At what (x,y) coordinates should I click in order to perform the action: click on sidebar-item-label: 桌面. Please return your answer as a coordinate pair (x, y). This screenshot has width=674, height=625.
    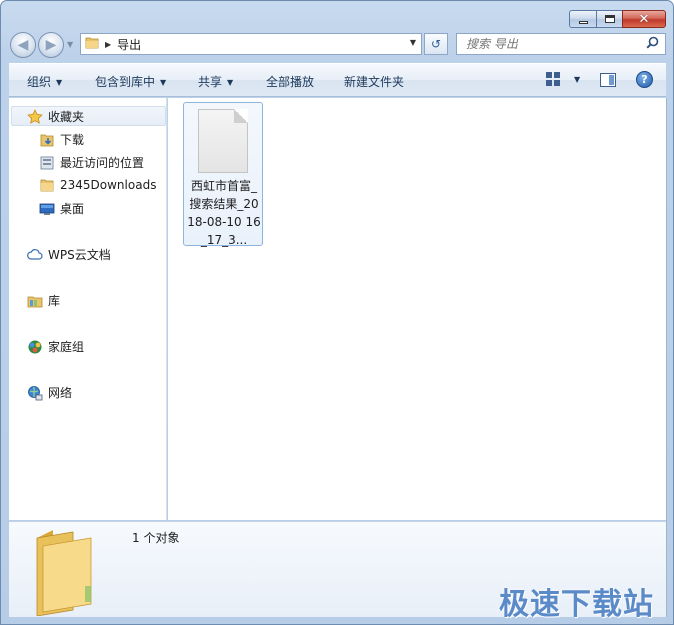
    Looking at the image, I should click on (72, 209).